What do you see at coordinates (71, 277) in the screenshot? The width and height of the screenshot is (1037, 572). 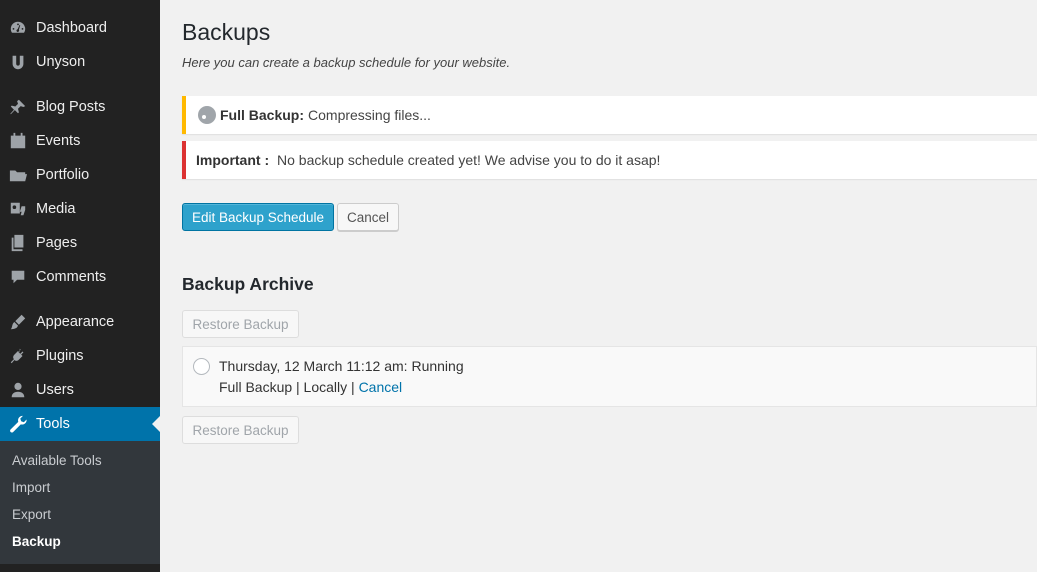 I see `sidebar-item-label: Comments` at bounding box center [71, 277].